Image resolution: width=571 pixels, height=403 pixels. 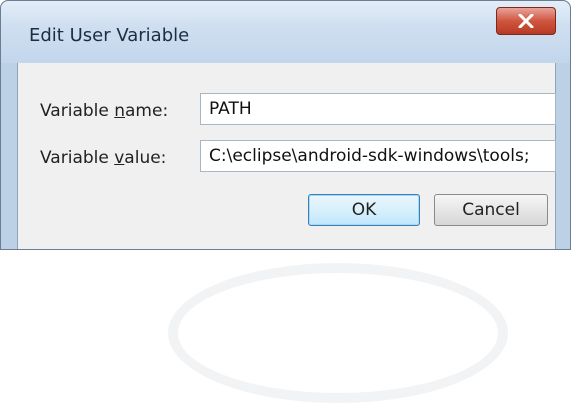 I want to click on close-icon, so click(x=526, y=21).